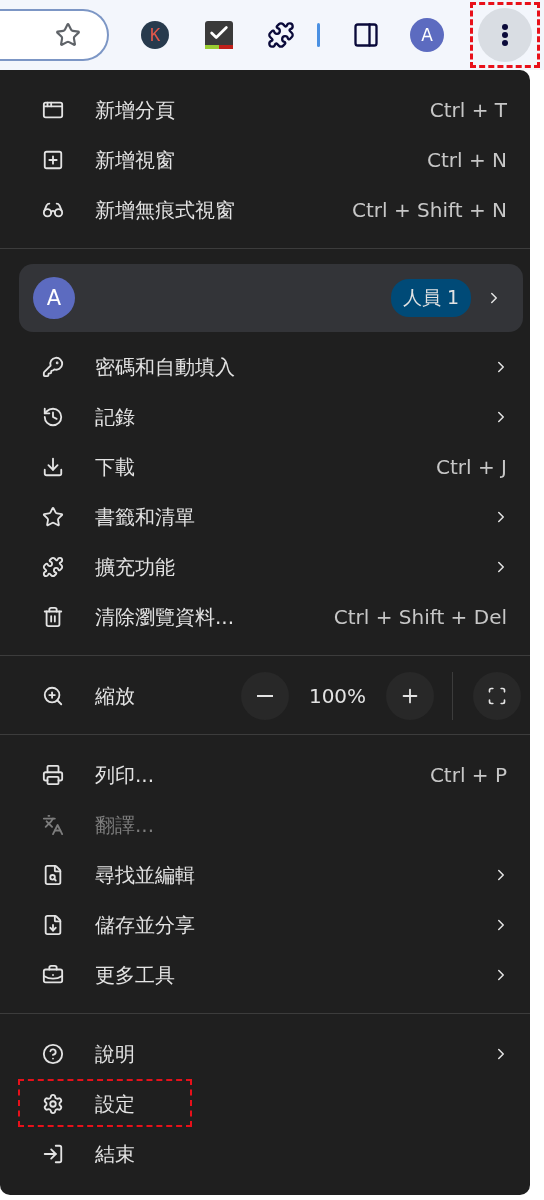  I want to click on address-bar, so click(54, 35).